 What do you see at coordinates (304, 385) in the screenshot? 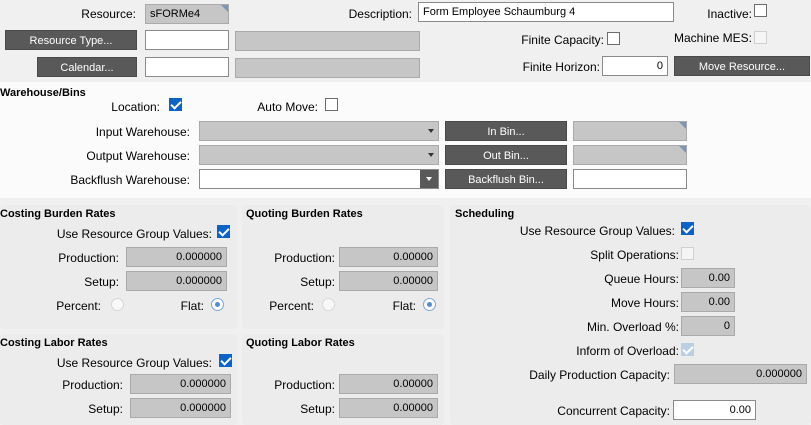
I see `quoting-labor-production-label: Production:` at bounding box center [304, 385].